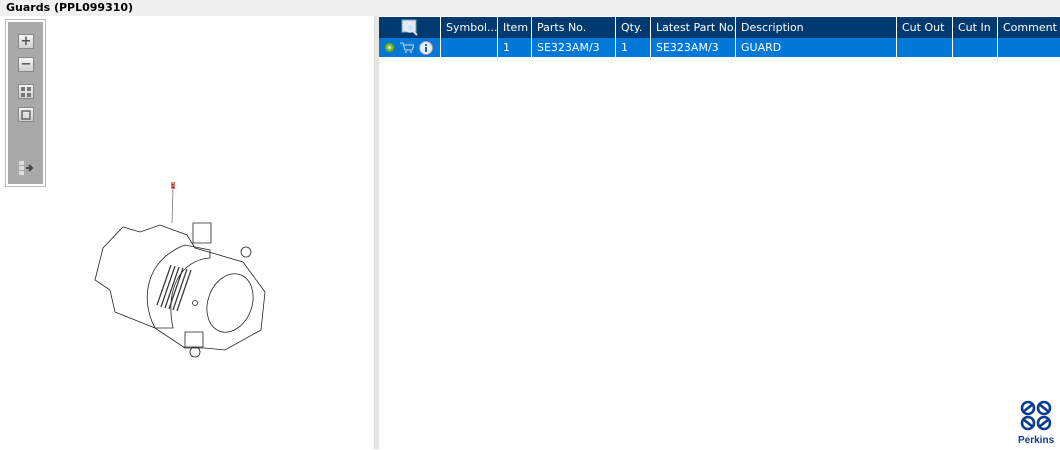 This screenshot has height=450, width=1060. I want to click on column-header-qty: Qty., so click(633, 27).